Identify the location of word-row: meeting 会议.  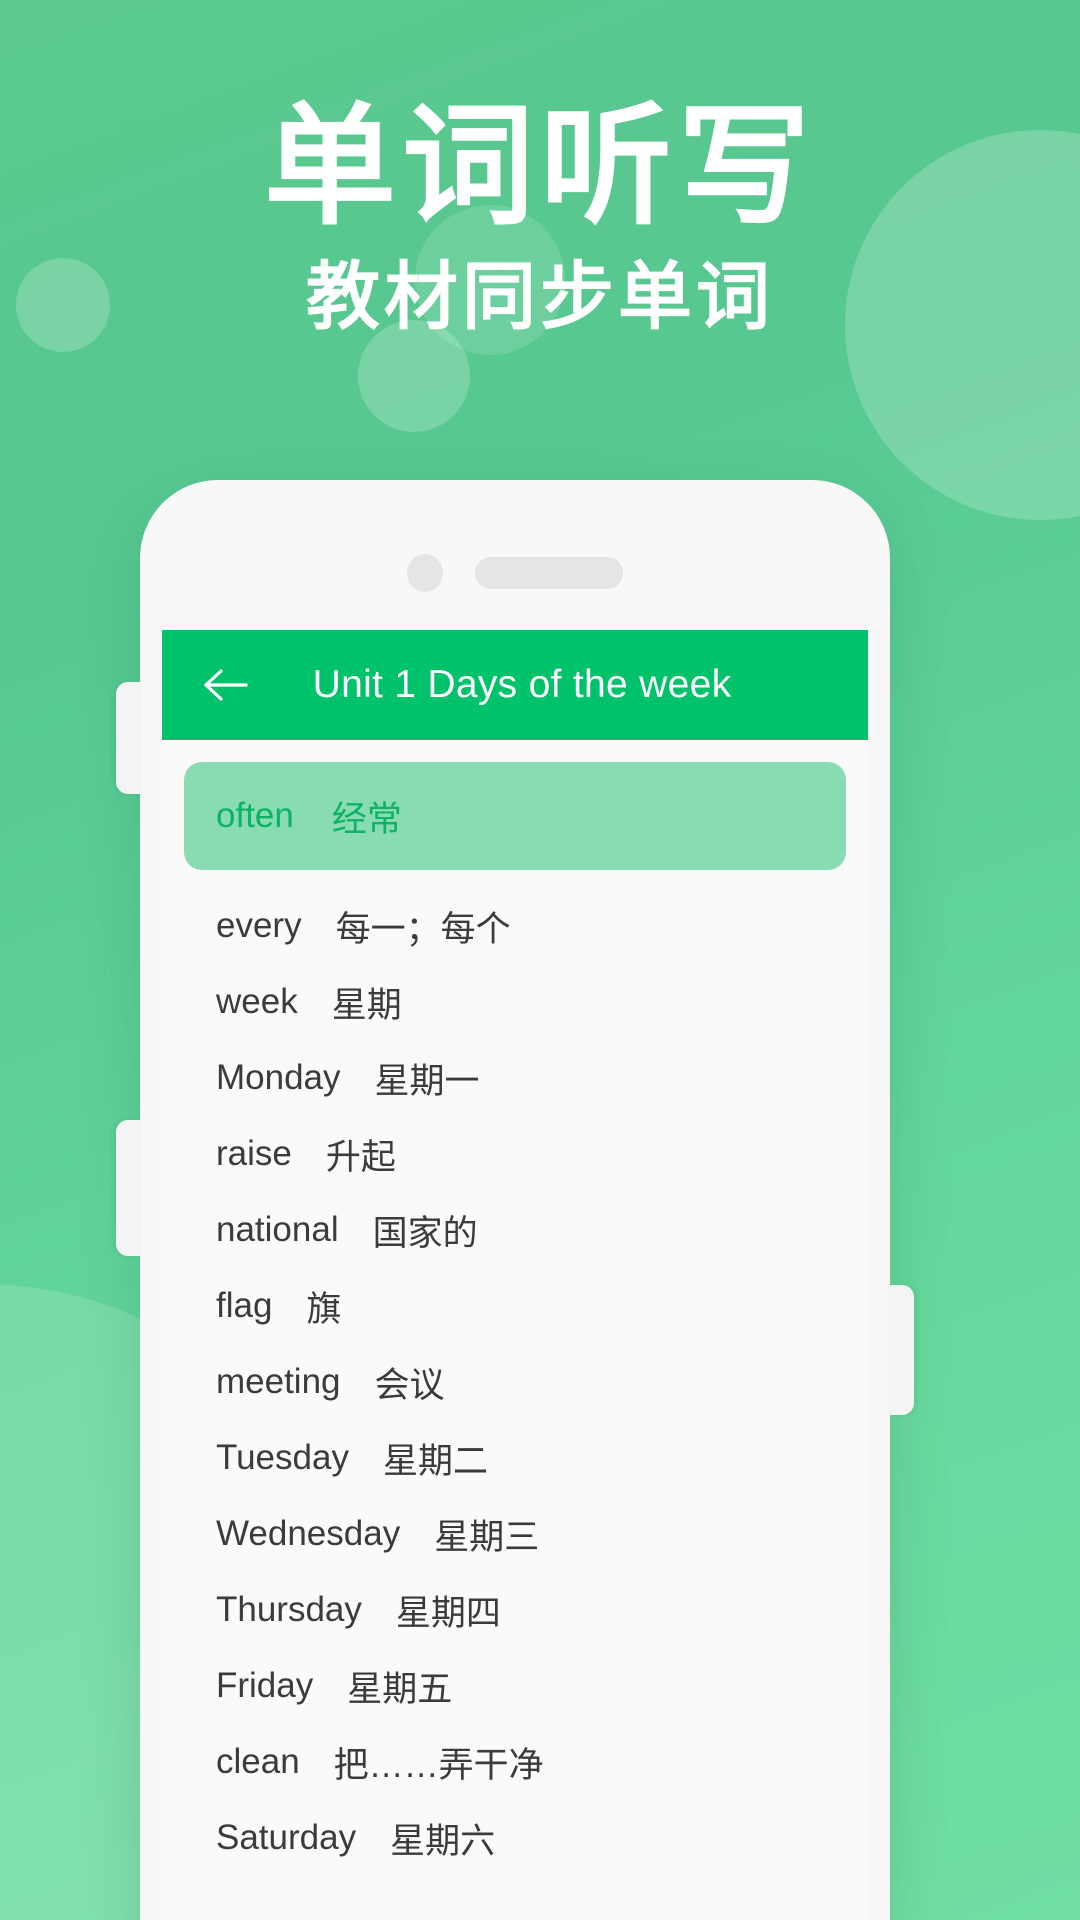
(515, 1382).